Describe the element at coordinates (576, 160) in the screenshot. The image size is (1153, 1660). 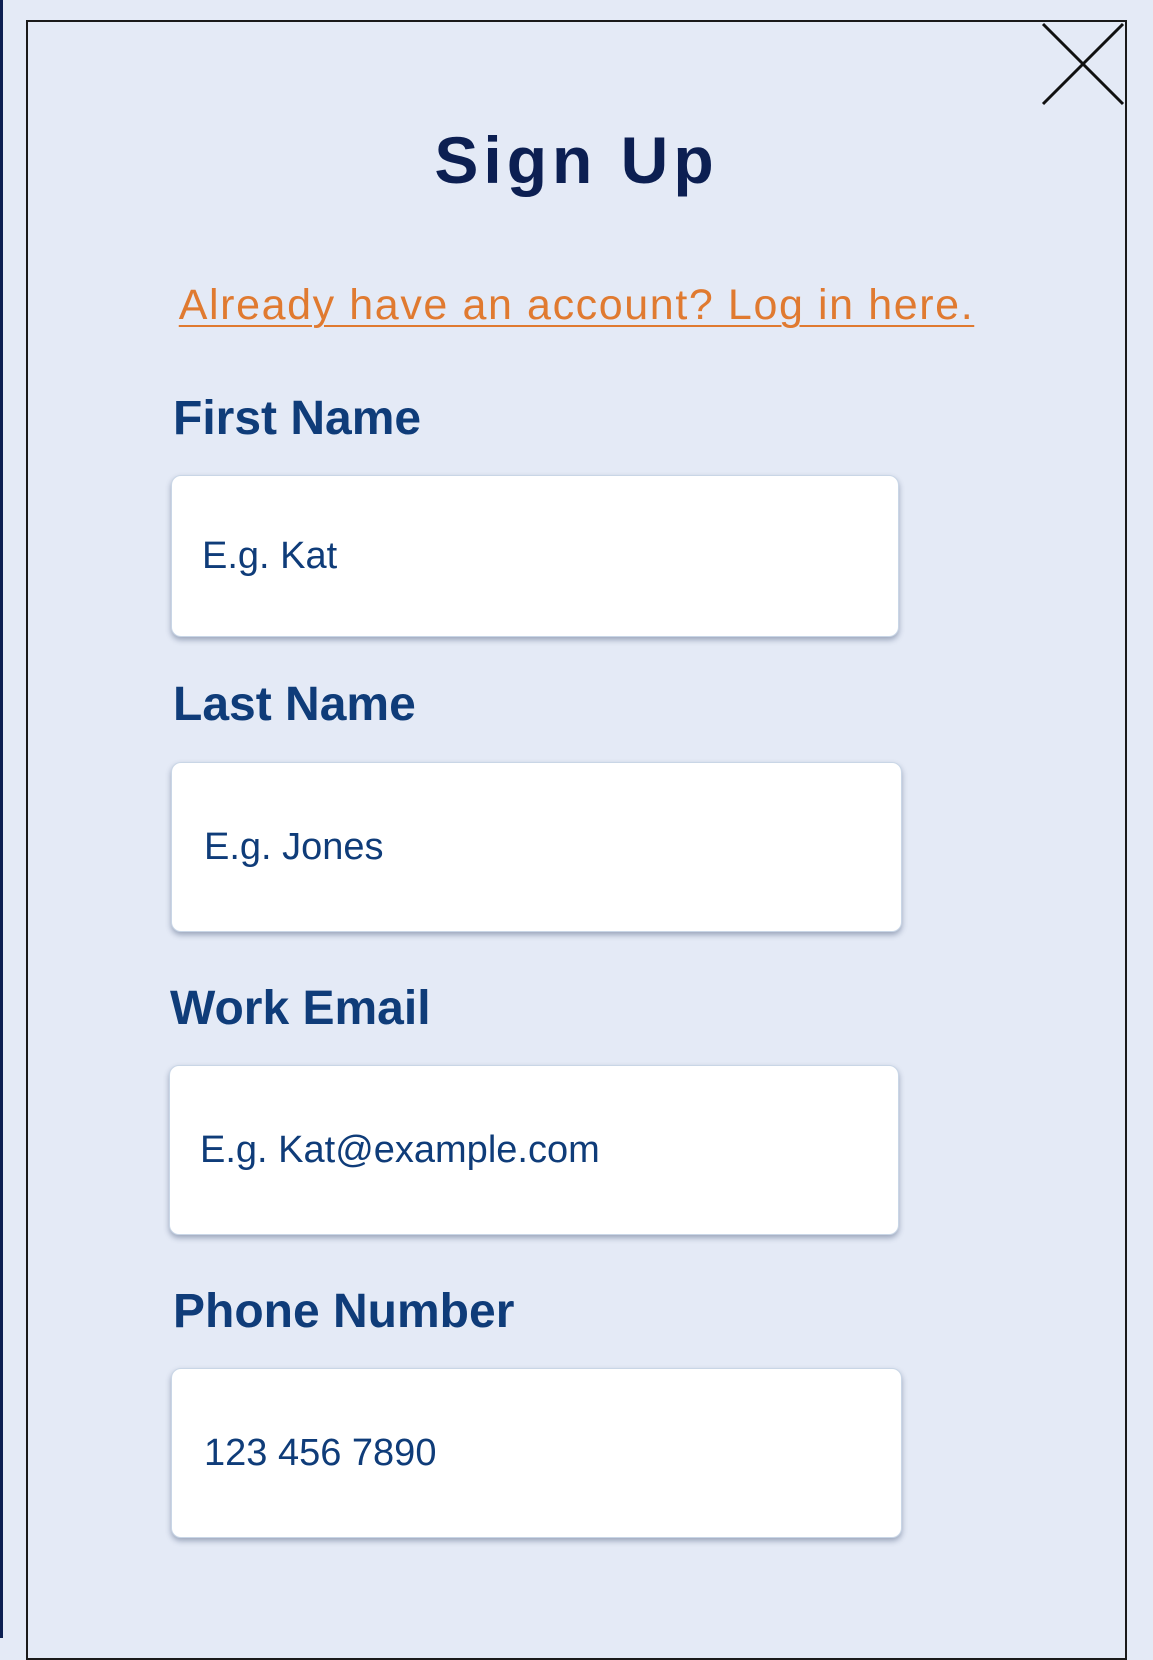
I see `page-title: Sign Up` at that location.